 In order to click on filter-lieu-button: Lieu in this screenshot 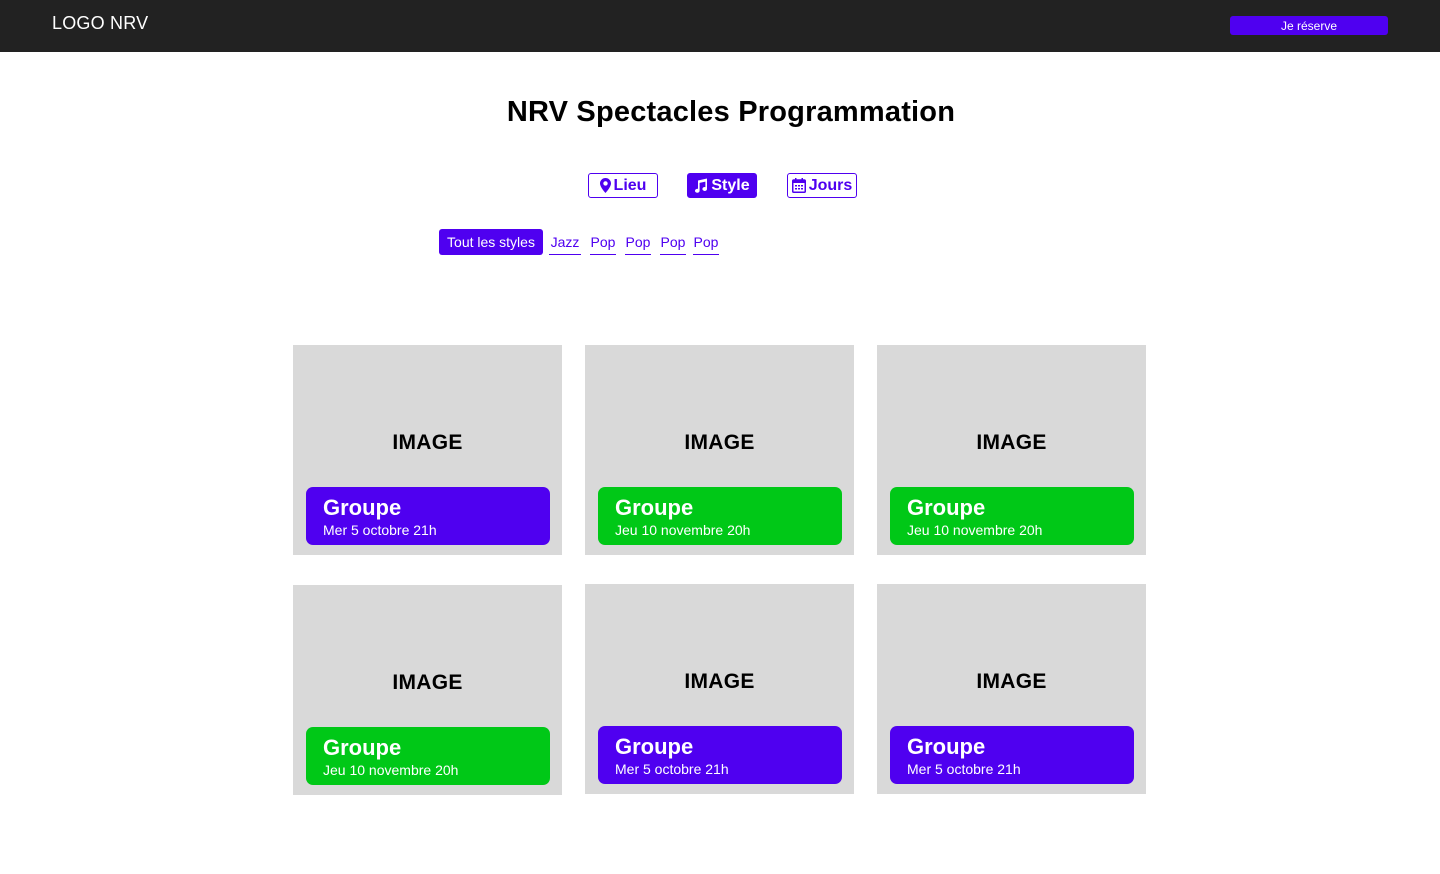, I will do `click(623, 185)`.